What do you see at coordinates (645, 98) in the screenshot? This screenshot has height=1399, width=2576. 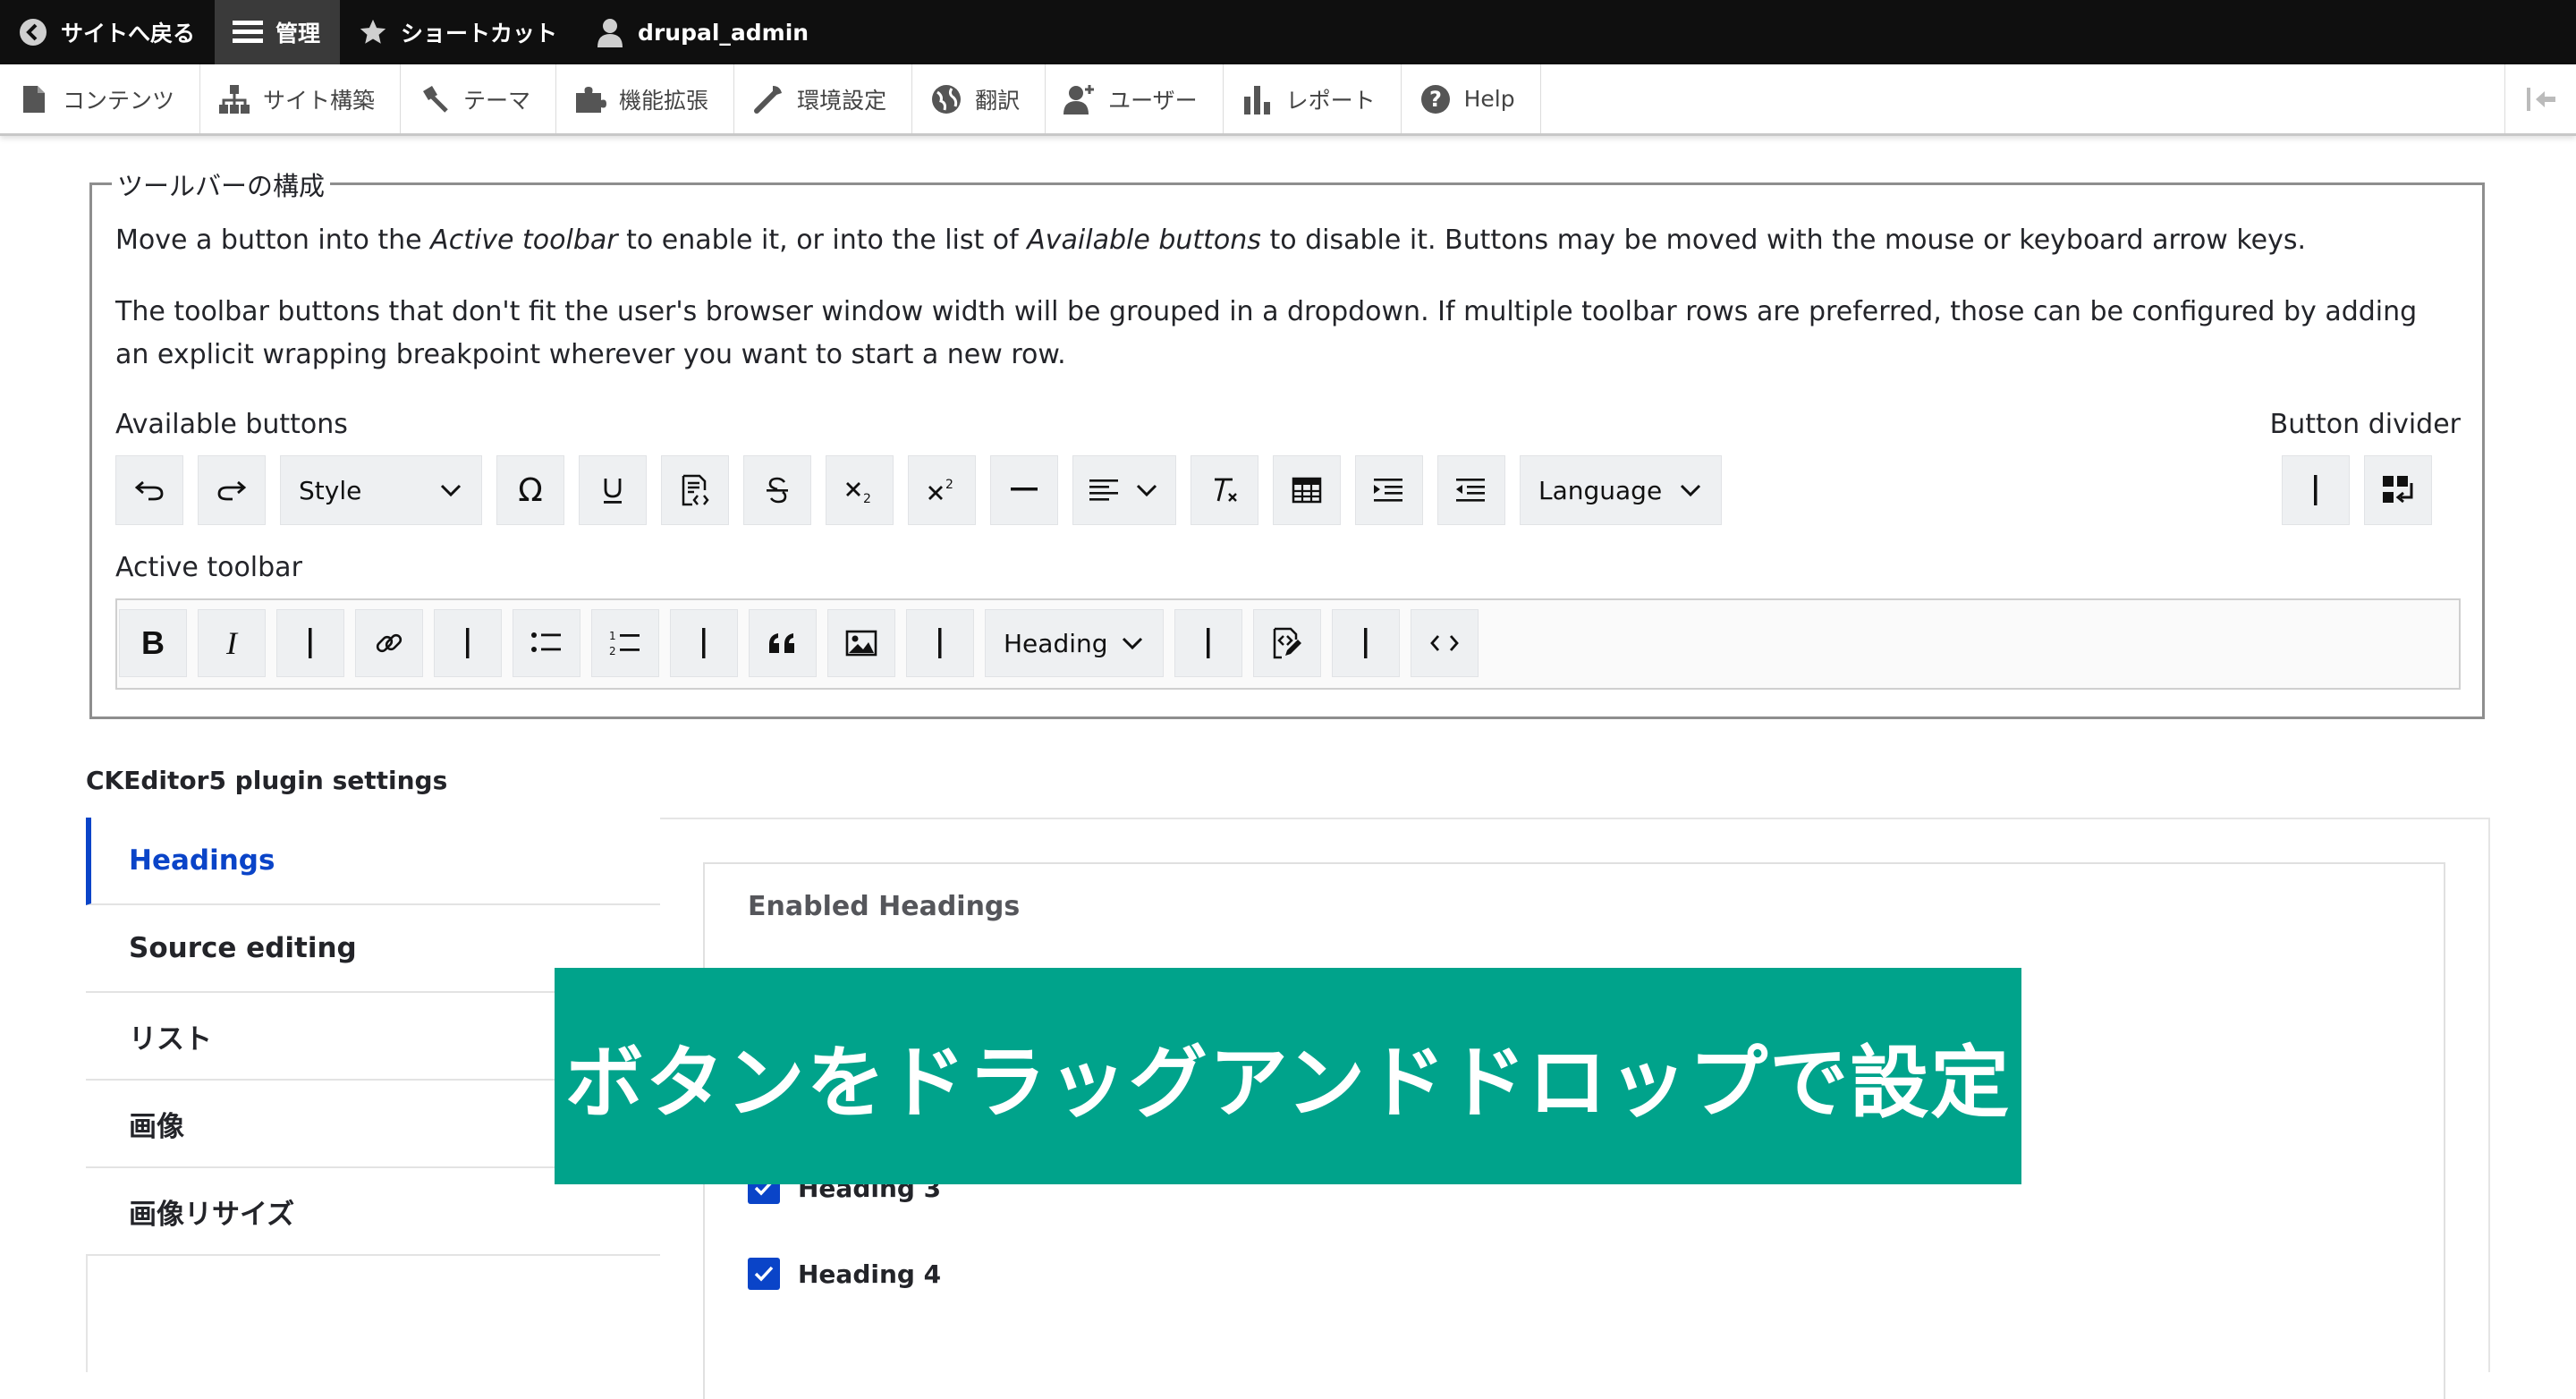 I see `tray-item-extend: 機能拡張` at bounding box center [645, 98].